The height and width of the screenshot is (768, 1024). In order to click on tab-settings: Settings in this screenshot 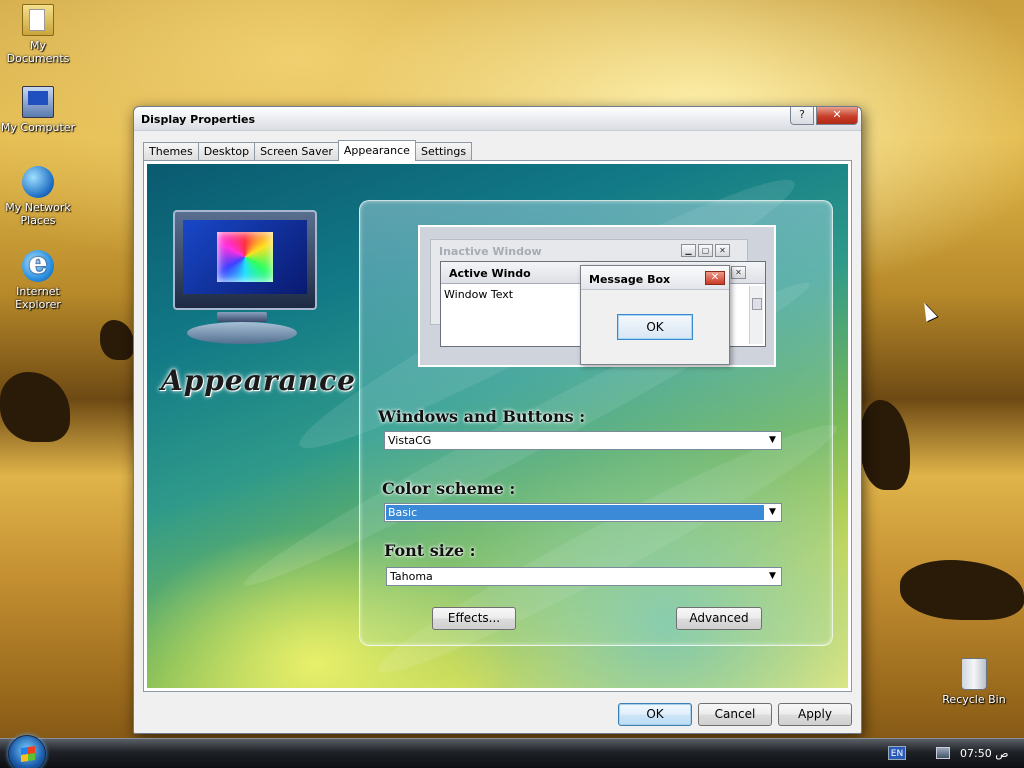, I will do `click(443, 151)`.